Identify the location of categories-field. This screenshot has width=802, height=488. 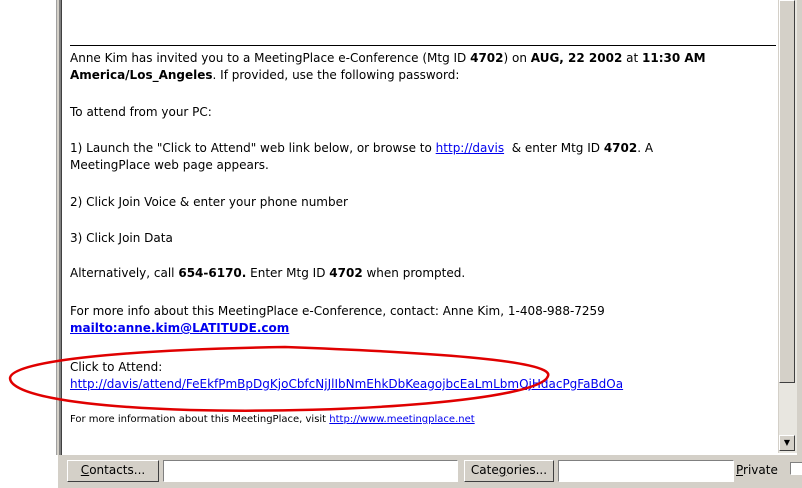
(646, 471).